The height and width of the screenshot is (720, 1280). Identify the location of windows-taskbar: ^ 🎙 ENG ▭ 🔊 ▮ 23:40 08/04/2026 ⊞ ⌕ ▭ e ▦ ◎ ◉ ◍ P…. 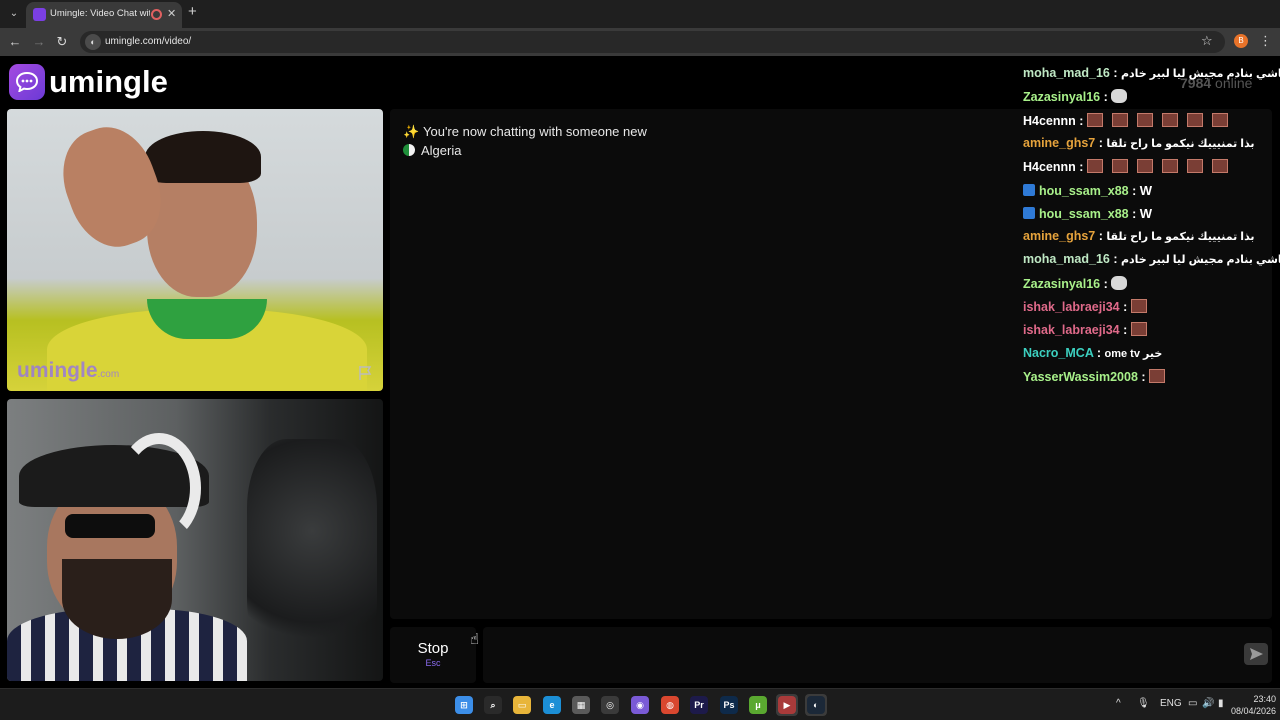
(640, 704).